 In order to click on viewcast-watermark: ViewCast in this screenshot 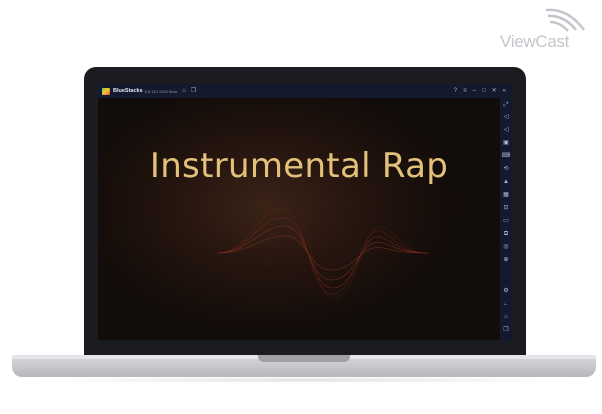, I will do `click(548, 27)`.